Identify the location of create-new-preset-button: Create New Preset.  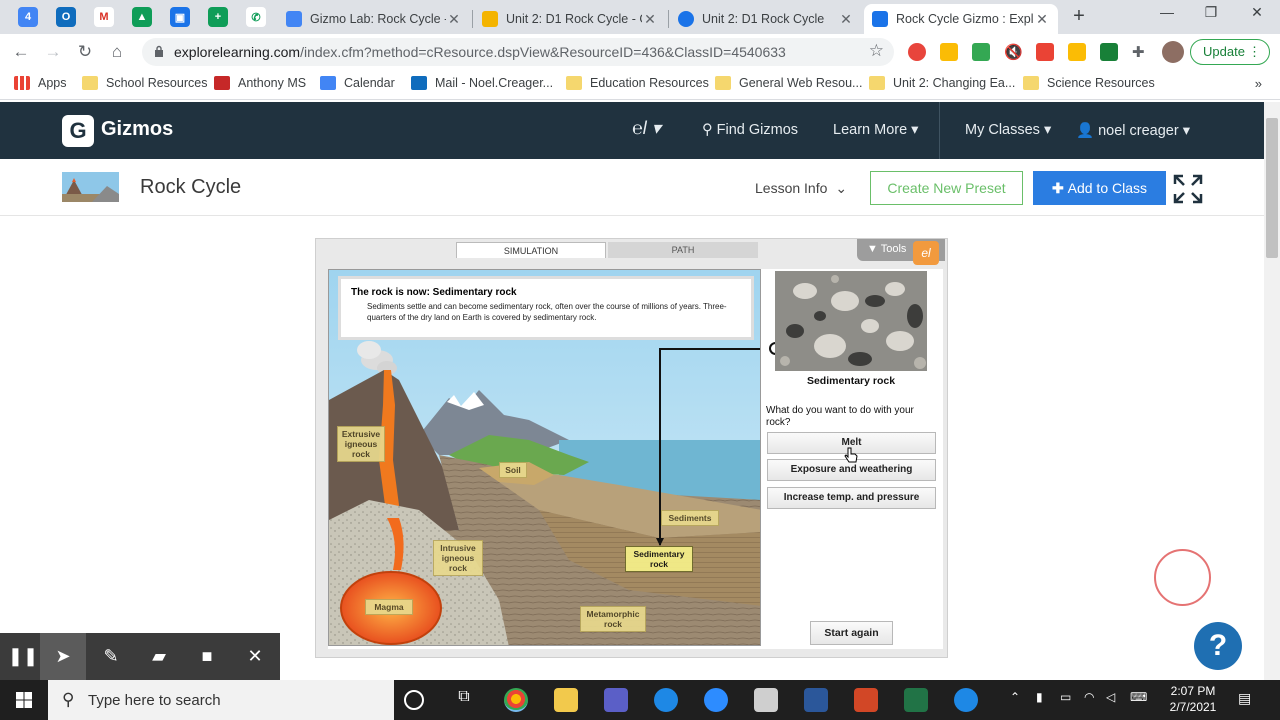
(946, 188).